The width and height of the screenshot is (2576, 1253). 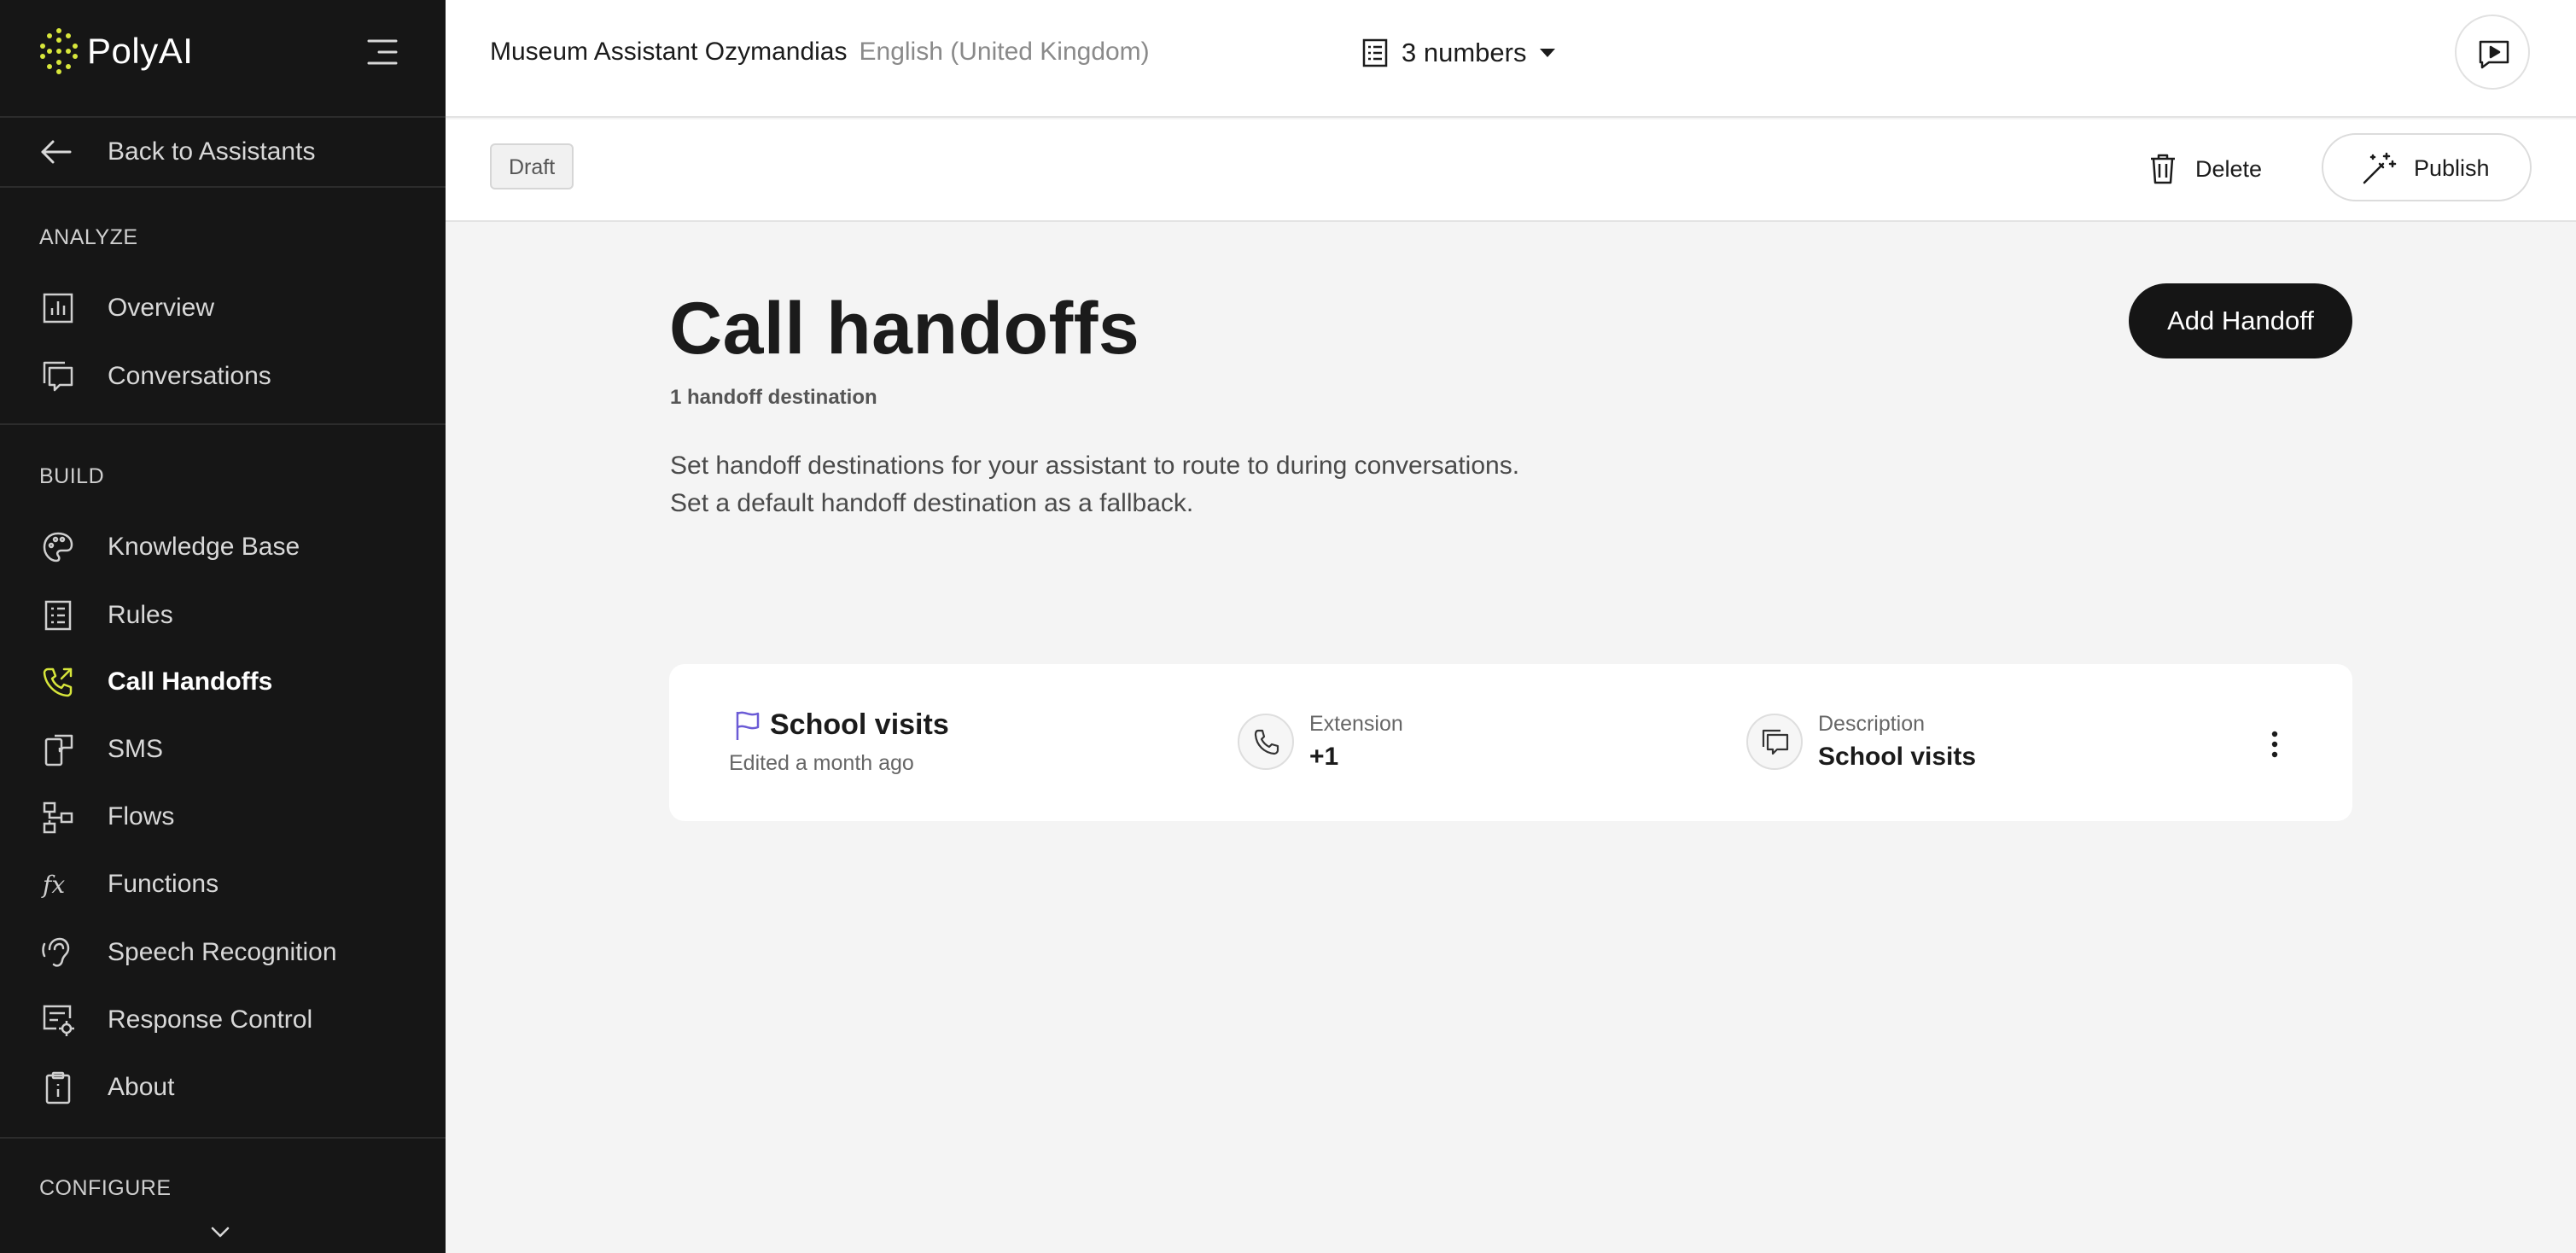 What do you see at coordinates (220, 1232) in the screenshot?
I see `chevron-down-icon` at bounding box center [220, 1232].